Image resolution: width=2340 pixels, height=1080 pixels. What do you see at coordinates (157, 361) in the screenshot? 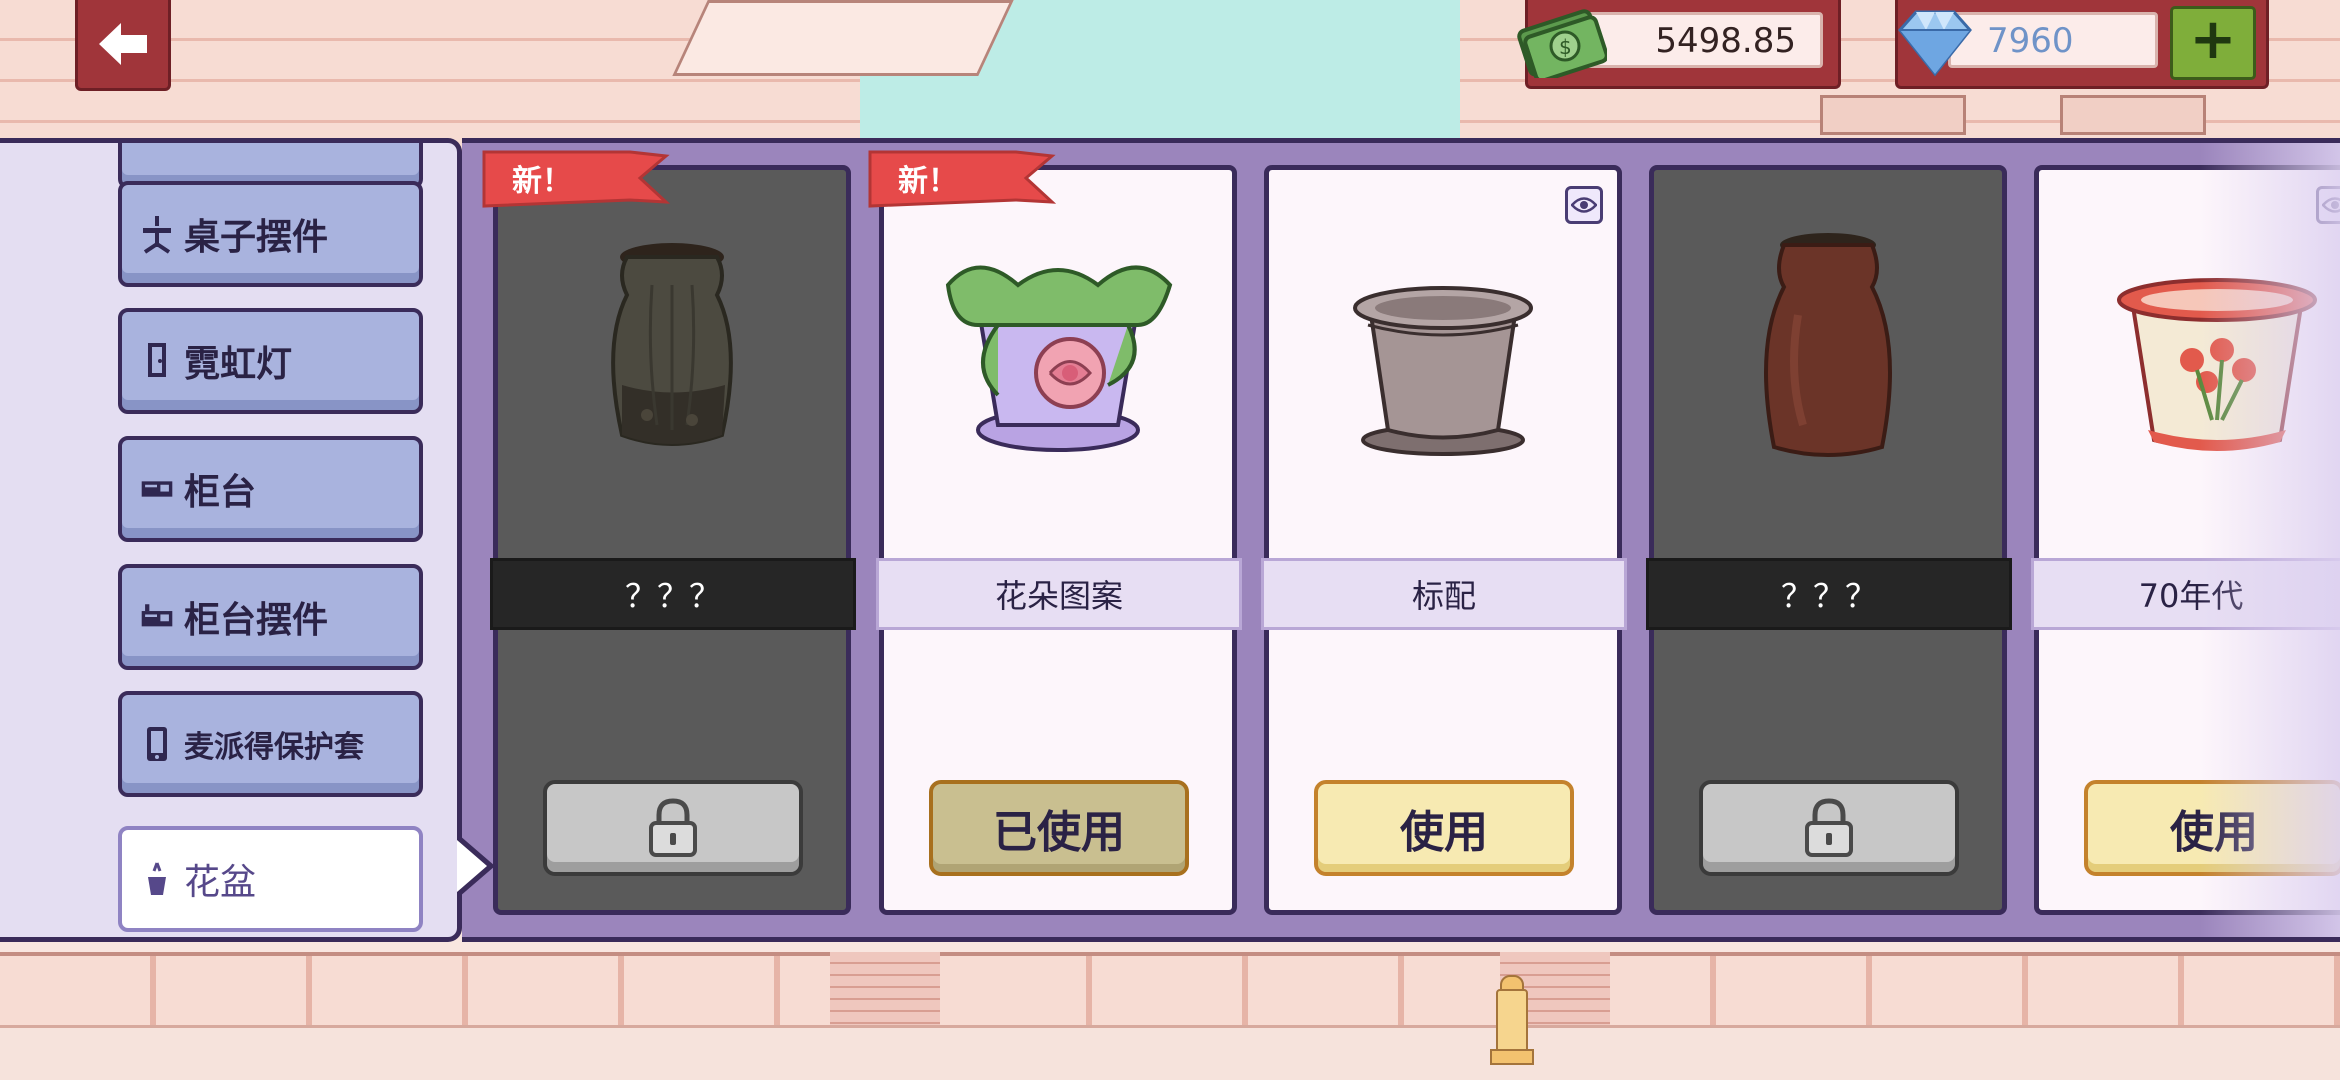
I see `door-icon` at bounding box center [157, 361].